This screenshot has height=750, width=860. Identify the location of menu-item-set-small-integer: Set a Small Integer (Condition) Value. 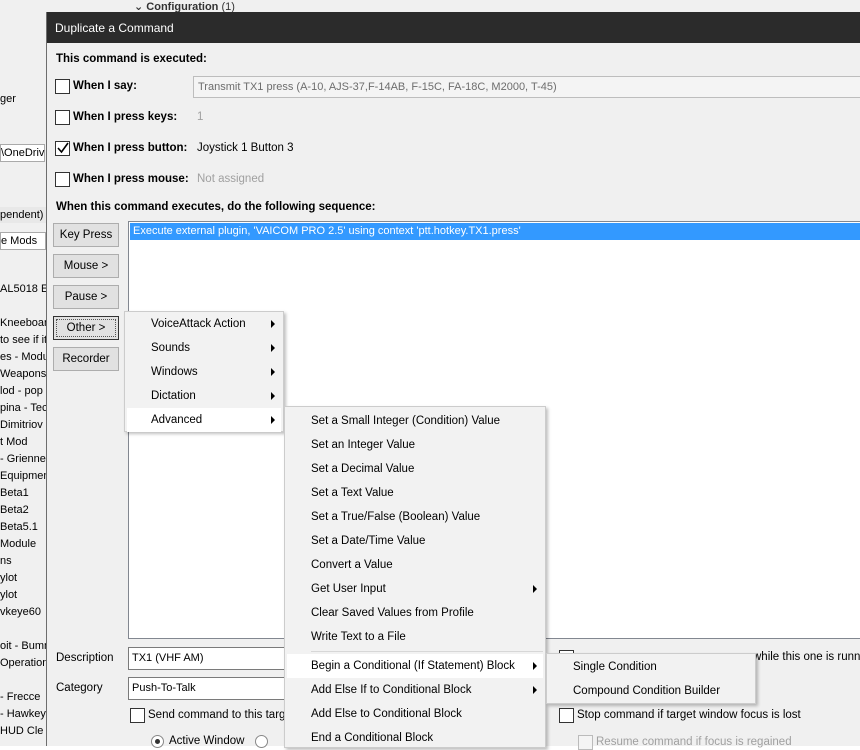
(415, 421).